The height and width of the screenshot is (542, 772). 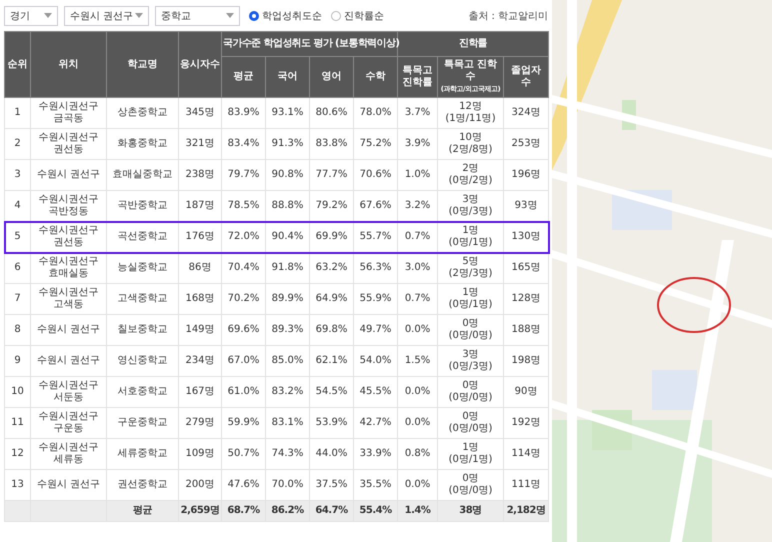 What do you see at coordinates (244, 453) in the screenshot?
I see `table-cell: 50.7%` at bounding box center [244, 453].